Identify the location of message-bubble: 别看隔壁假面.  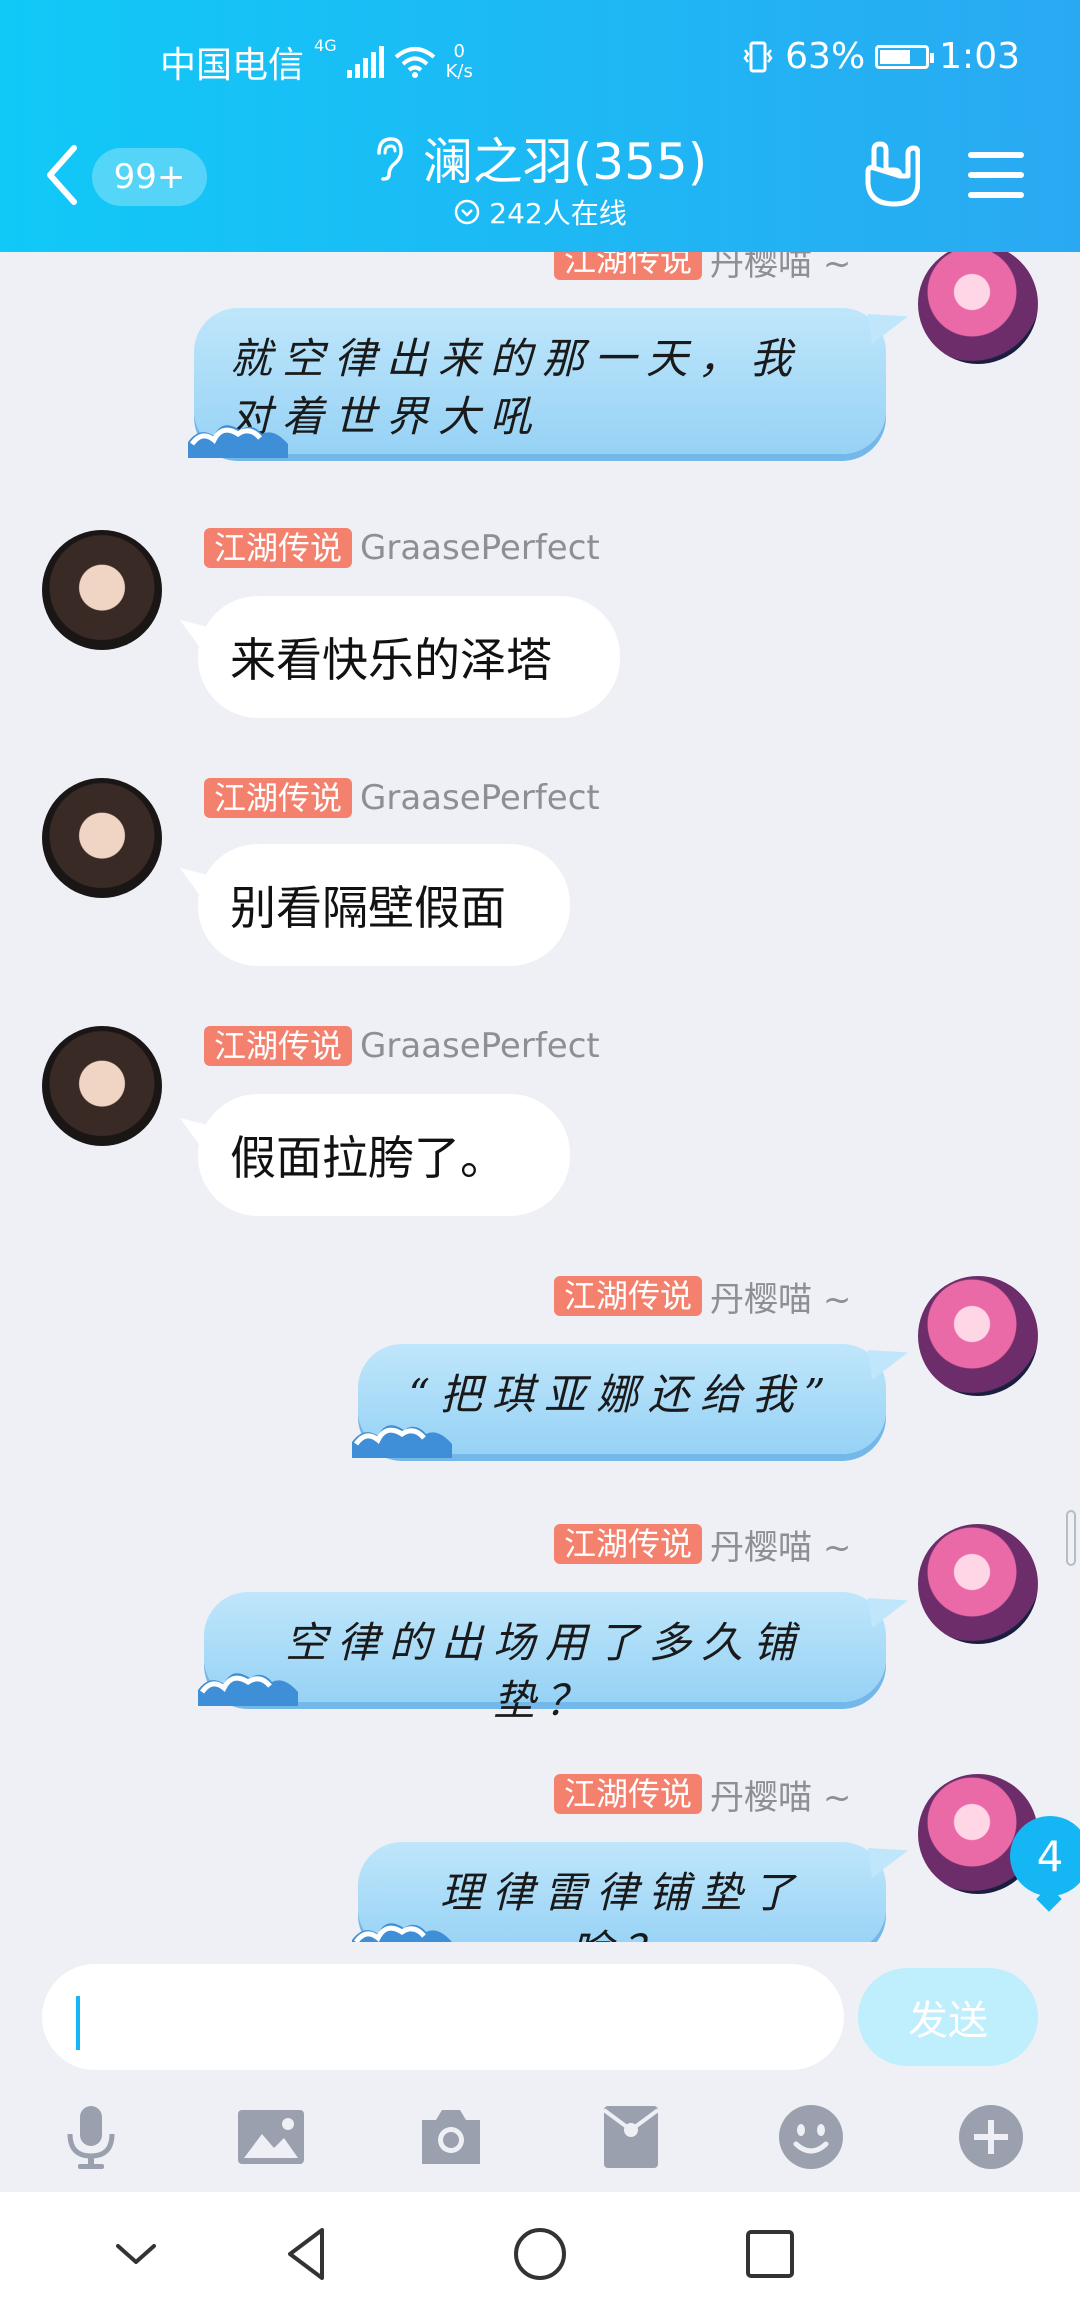
(384, 905).